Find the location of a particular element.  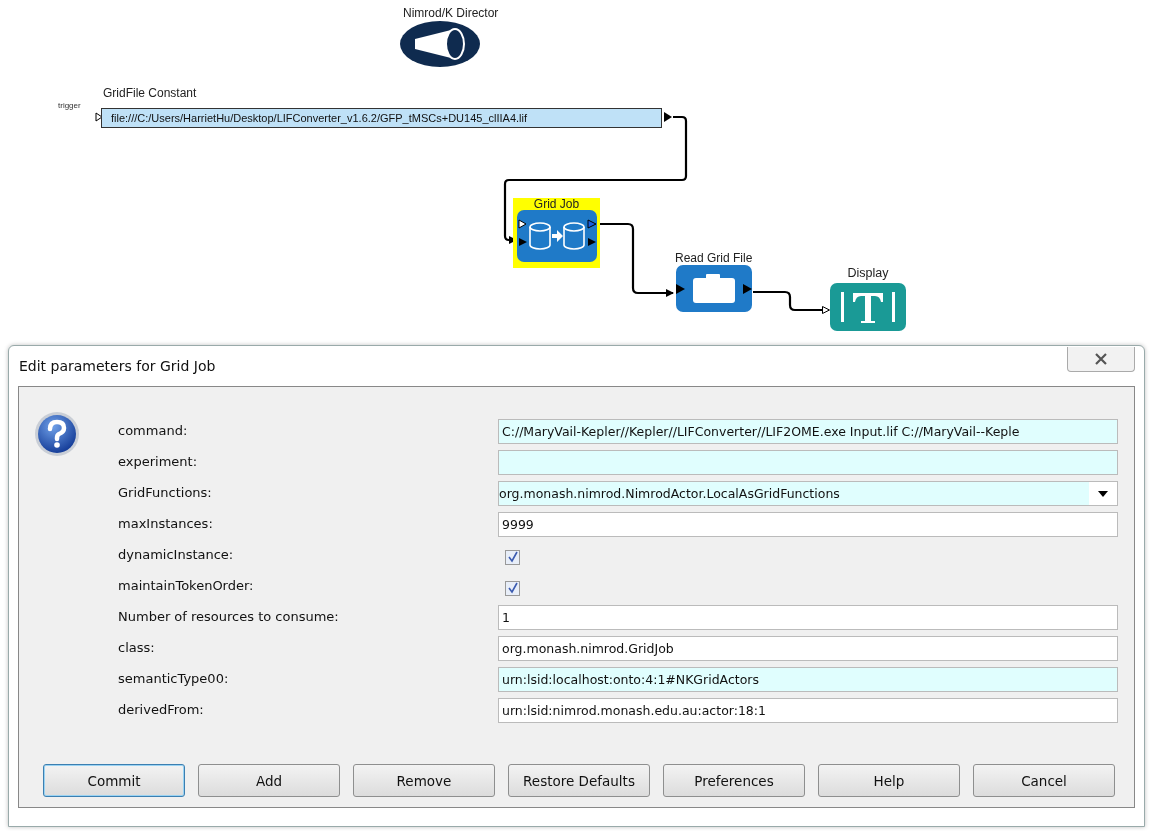

director-icon is located at coordinates (440, 44).